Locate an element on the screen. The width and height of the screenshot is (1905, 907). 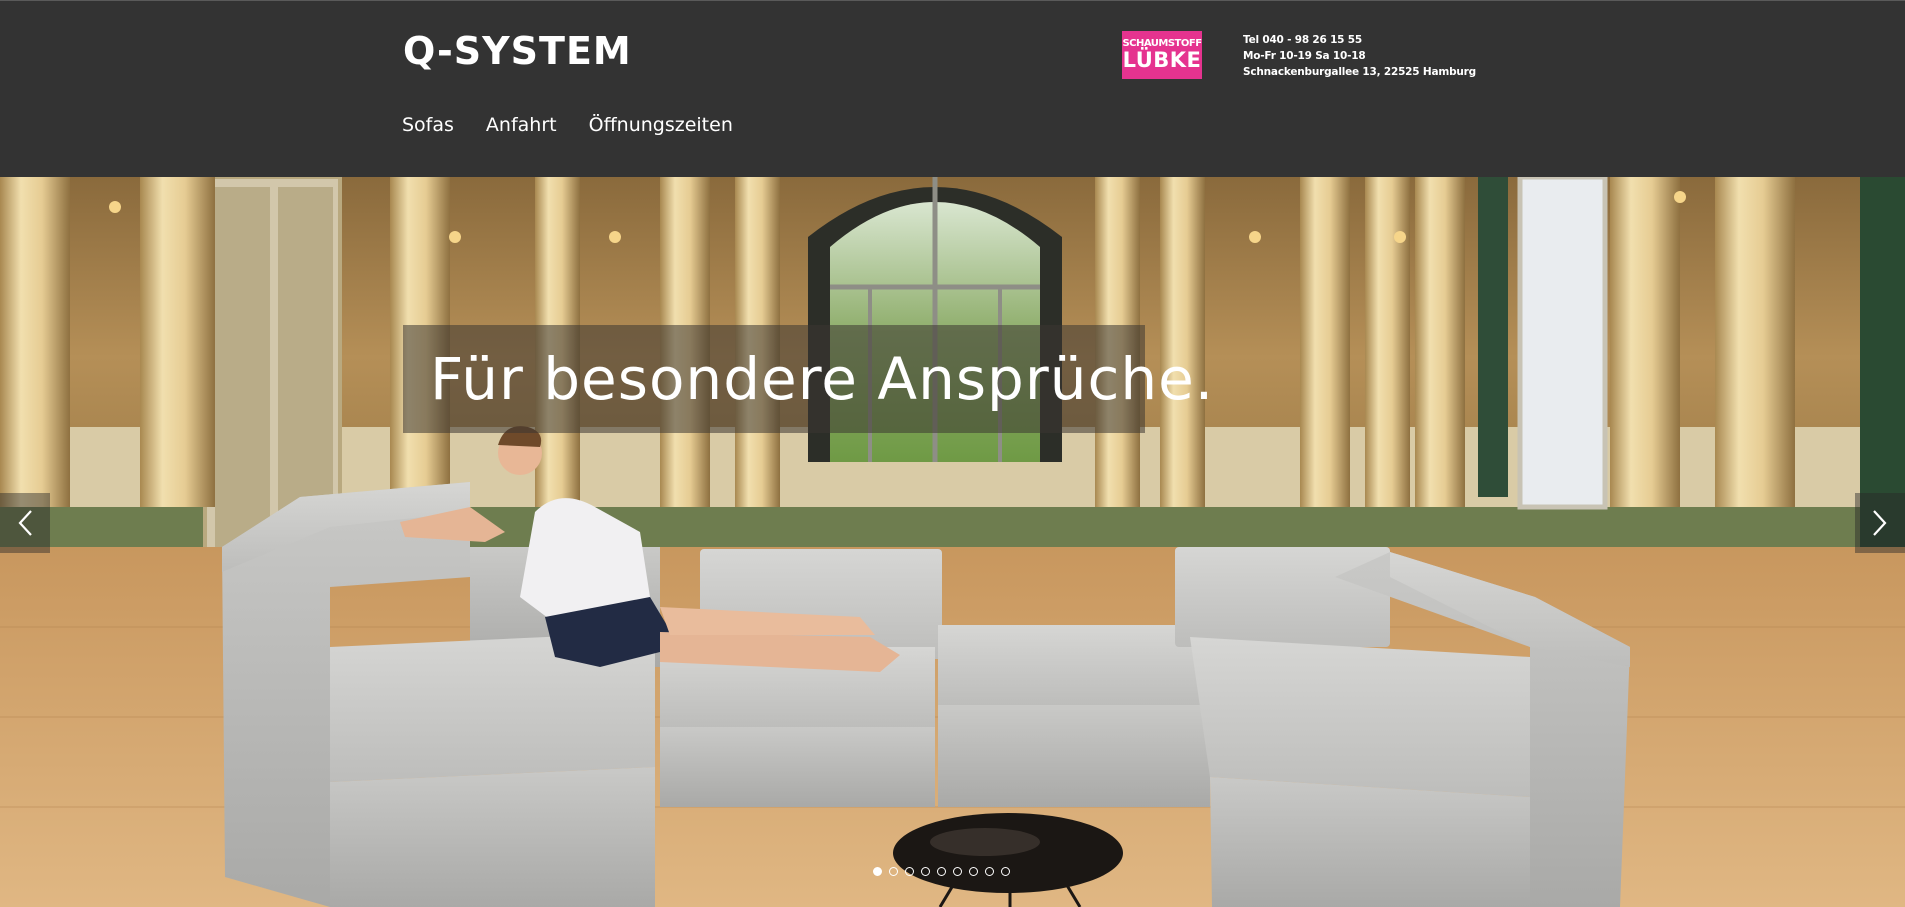
main-nav: Sofas Anfahrt Öffnungszeiten is located at coordinates (567, 125).